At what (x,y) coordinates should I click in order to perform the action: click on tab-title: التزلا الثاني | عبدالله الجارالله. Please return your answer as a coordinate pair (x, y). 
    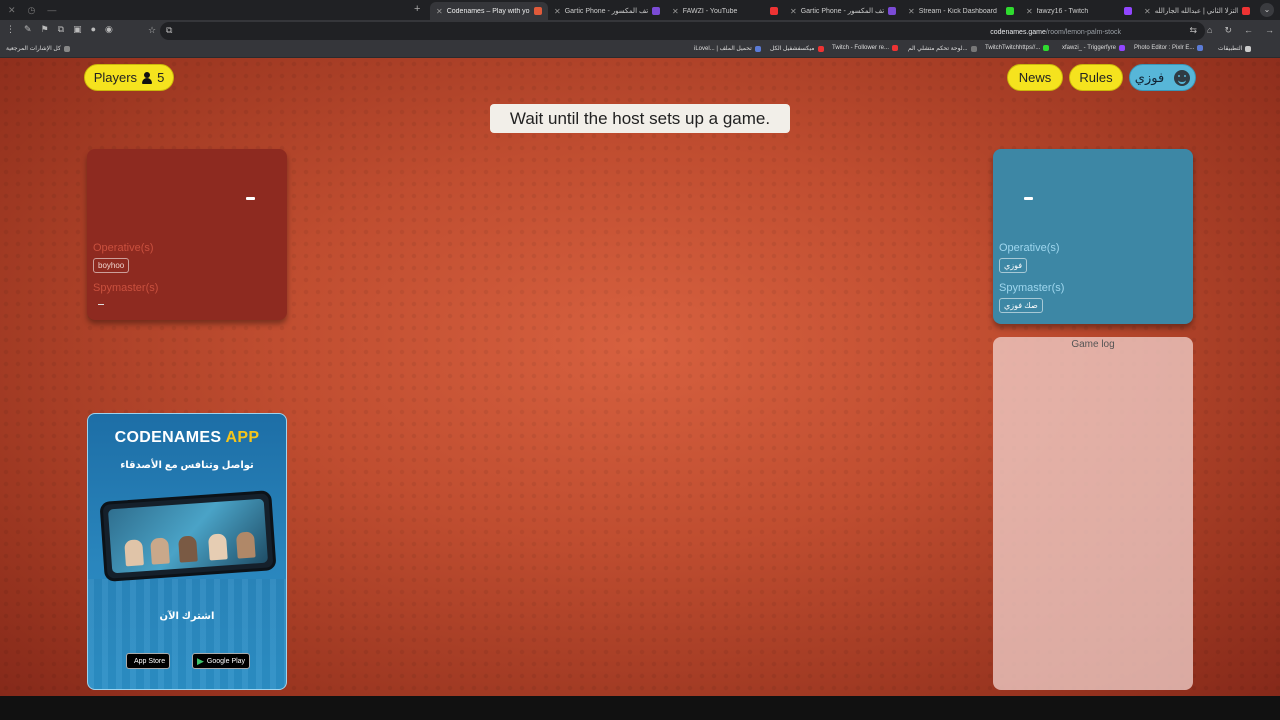
    Looking at the image, I should click on (1196, 11).